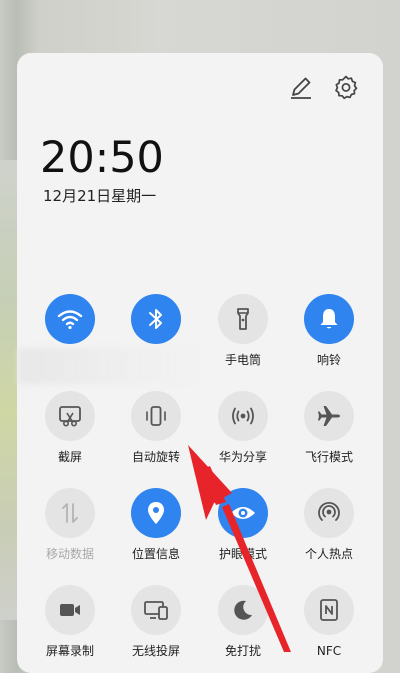 The image size is (400, 673). I want to click on wireless-projection-icon, so click(156, 610).